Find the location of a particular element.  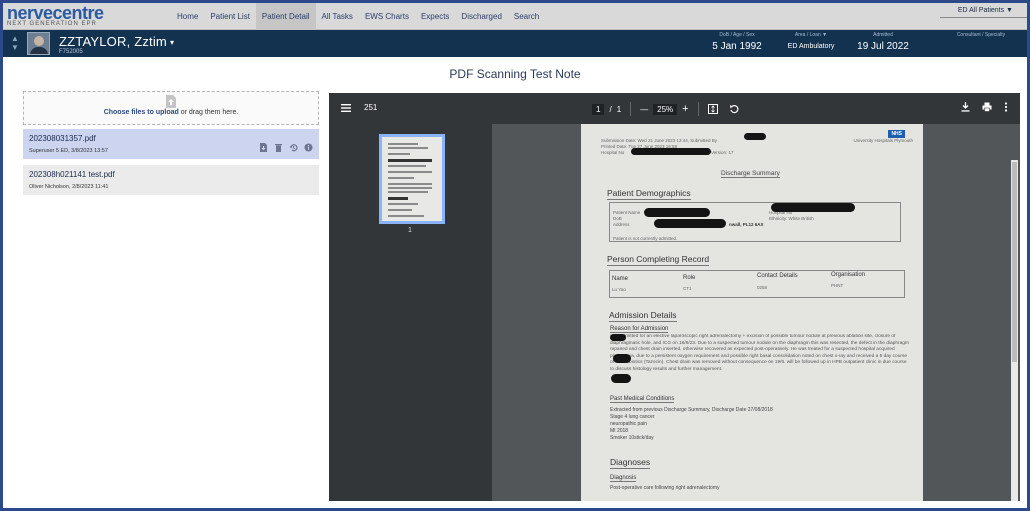

admitted-column: Admitted 19 Jul 2022 is located at coordinates (883, 42).